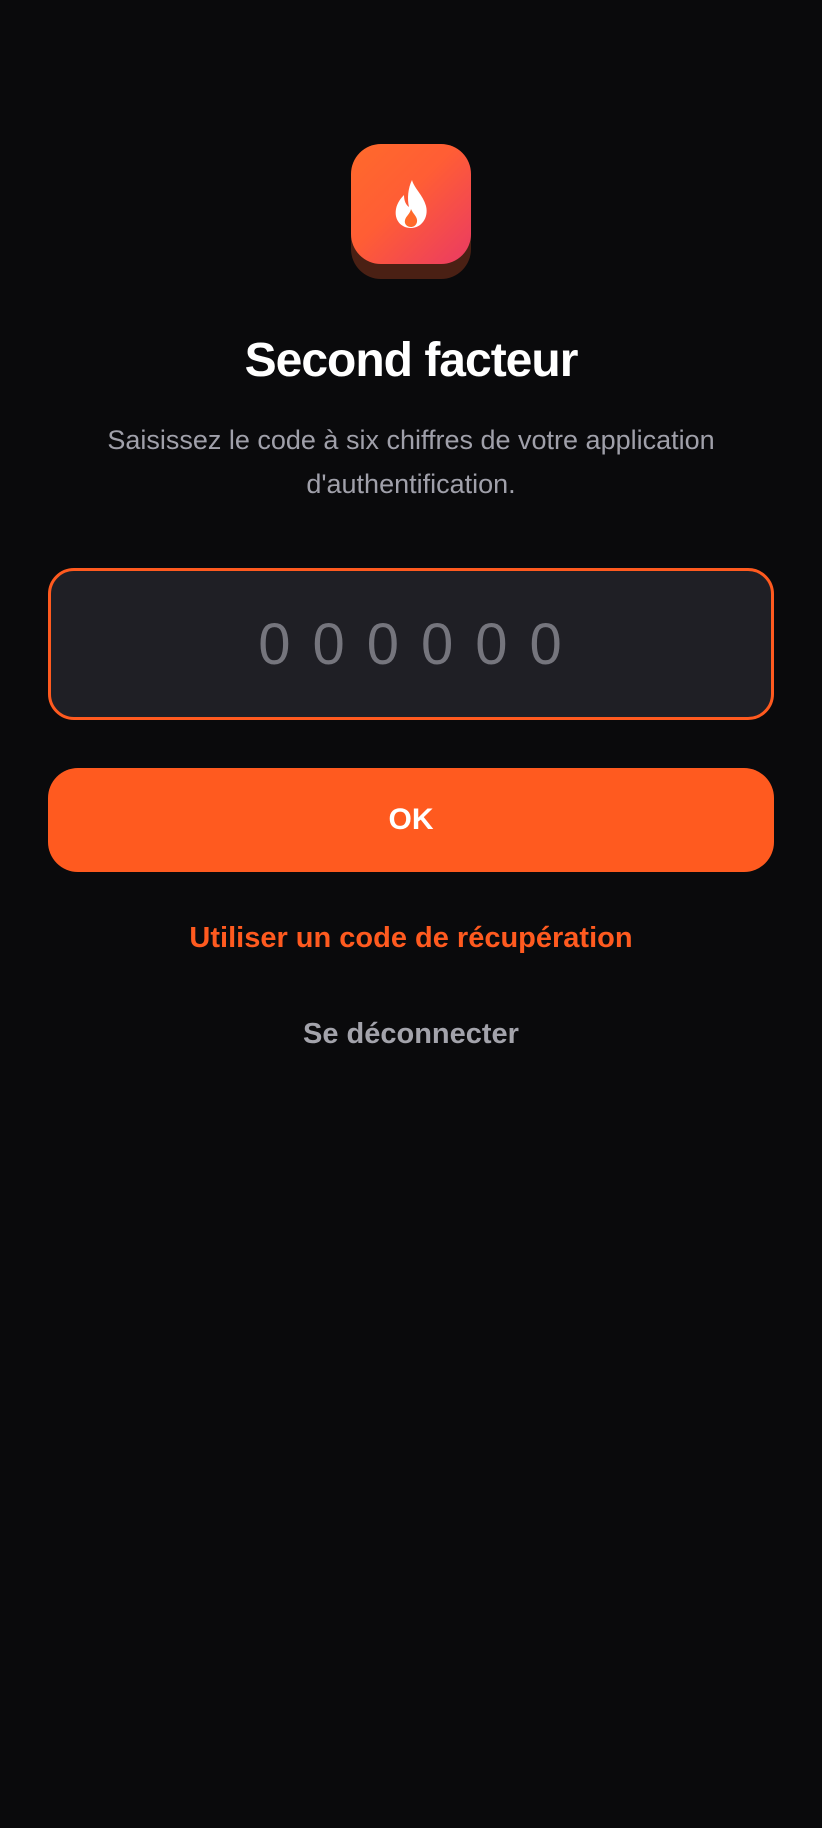 The width and height of the screenshot is (822, 1828). Describe the element at coordinates (411, 1034) in the screenshot. I see `logout-link: Se déconnecter` at that location.